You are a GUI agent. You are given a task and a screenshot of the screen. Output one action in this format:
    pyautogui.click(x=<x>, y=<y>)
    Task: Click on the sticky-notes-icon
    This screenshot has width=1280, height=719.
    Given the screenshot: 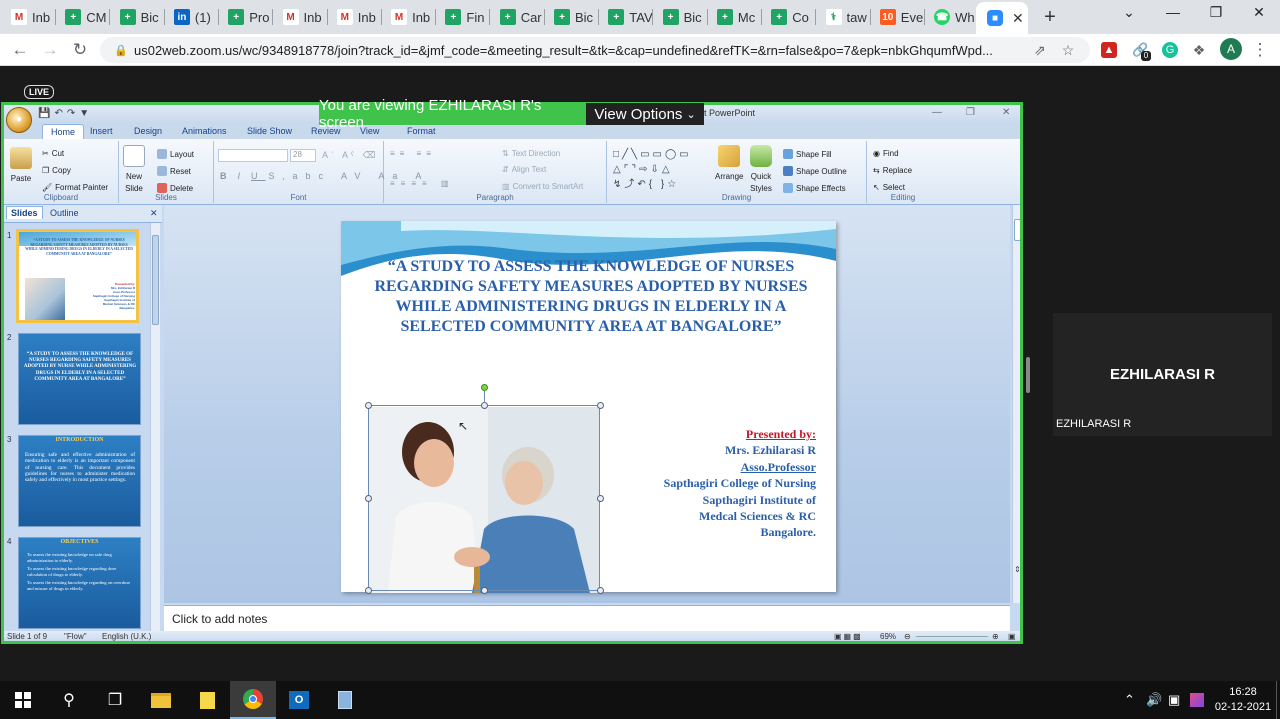 What is the action you would take?
    pyautogui.click(x=207, y=700)
    